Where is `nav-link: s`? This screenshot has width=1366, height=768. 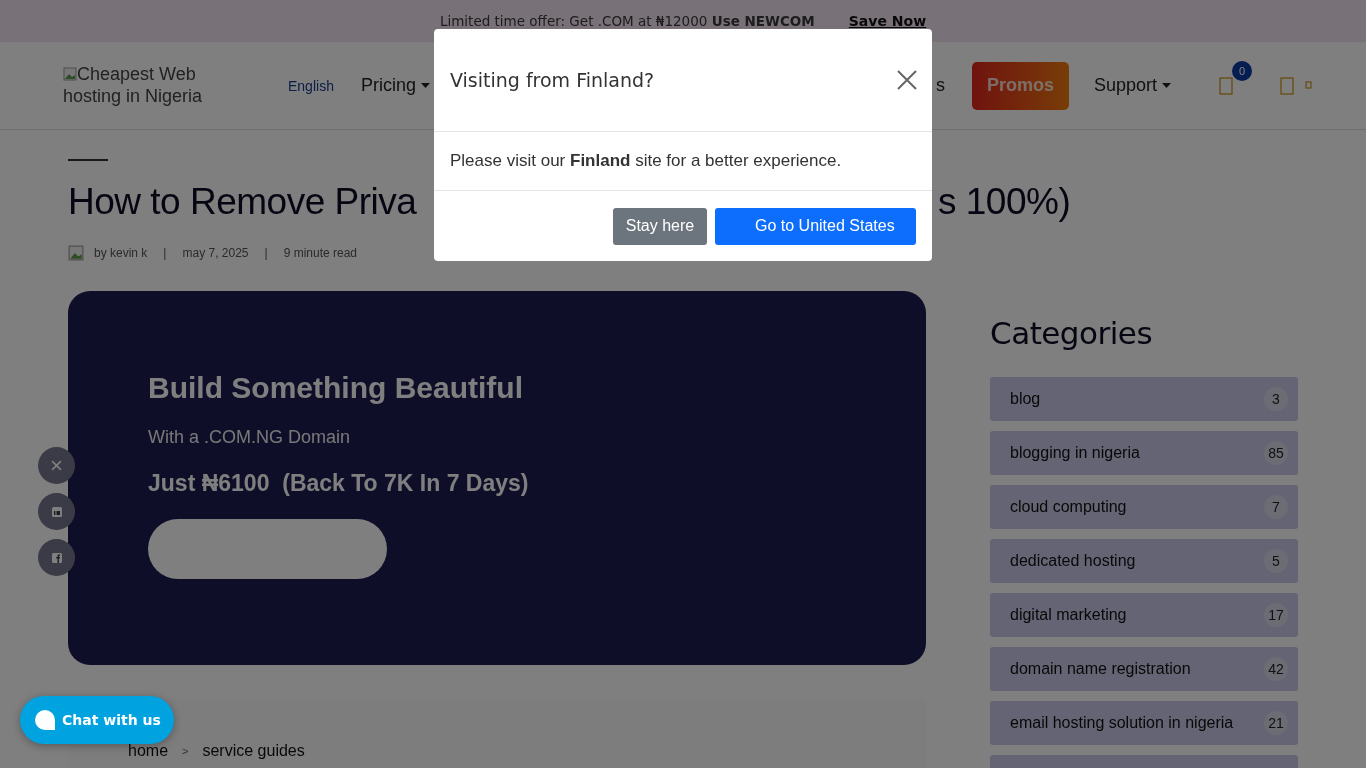
nav-link: s is located at coordinates (940, 85).